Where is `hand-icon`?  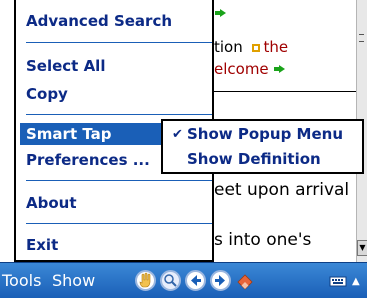
hand-icon is located at coordinates (145, 280).